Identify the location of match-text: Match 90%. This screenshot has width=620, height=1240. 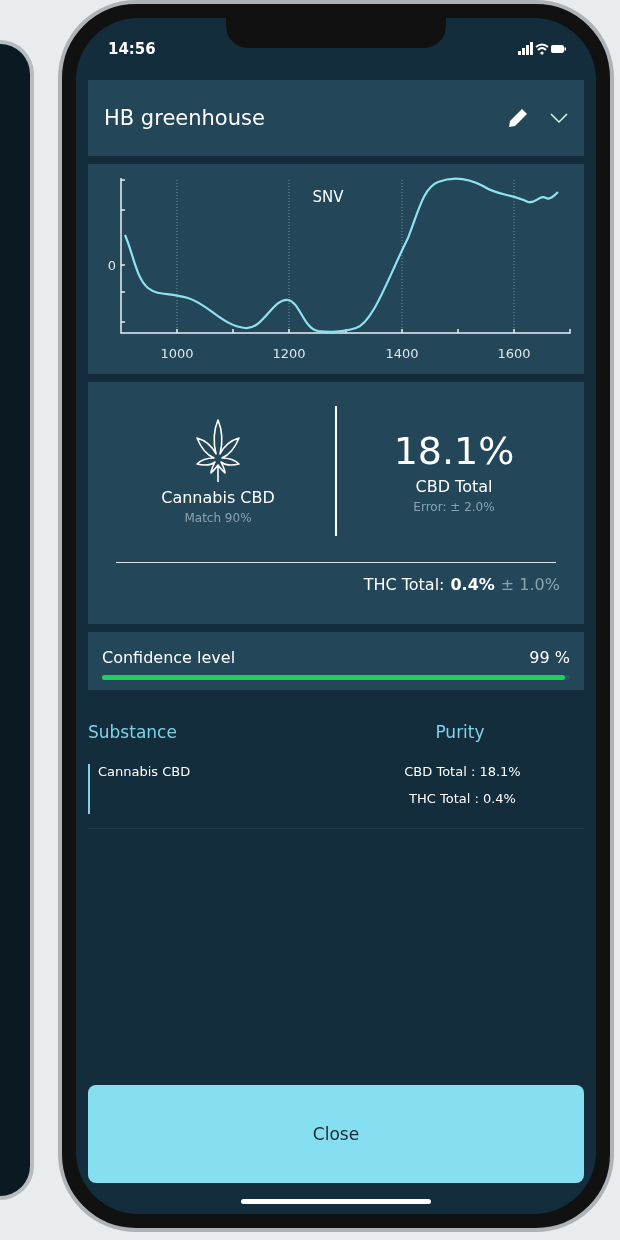
(218, 517).